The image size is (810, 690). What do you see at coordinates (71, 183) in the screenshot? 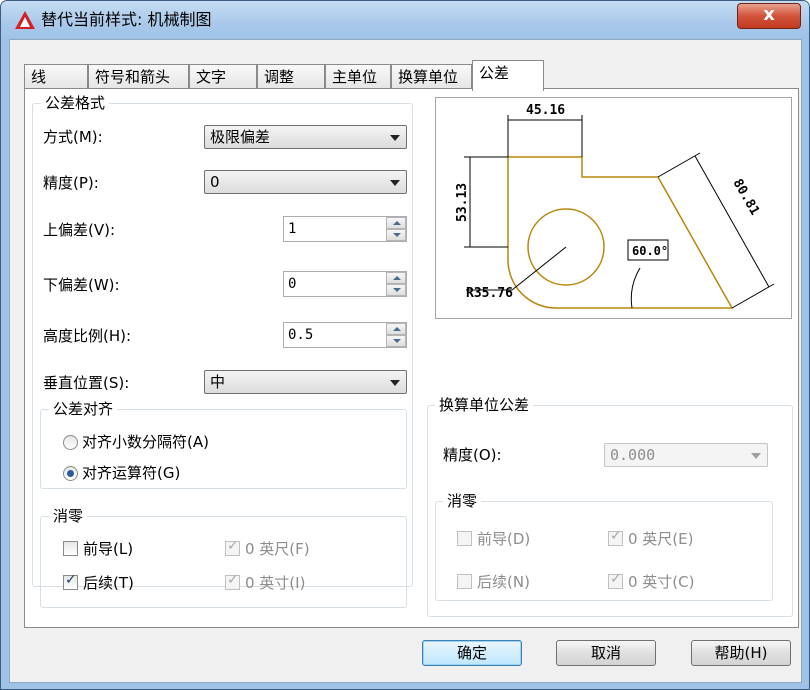
I see `precision-label: 精度(P):` at bounding box center [71, 183].